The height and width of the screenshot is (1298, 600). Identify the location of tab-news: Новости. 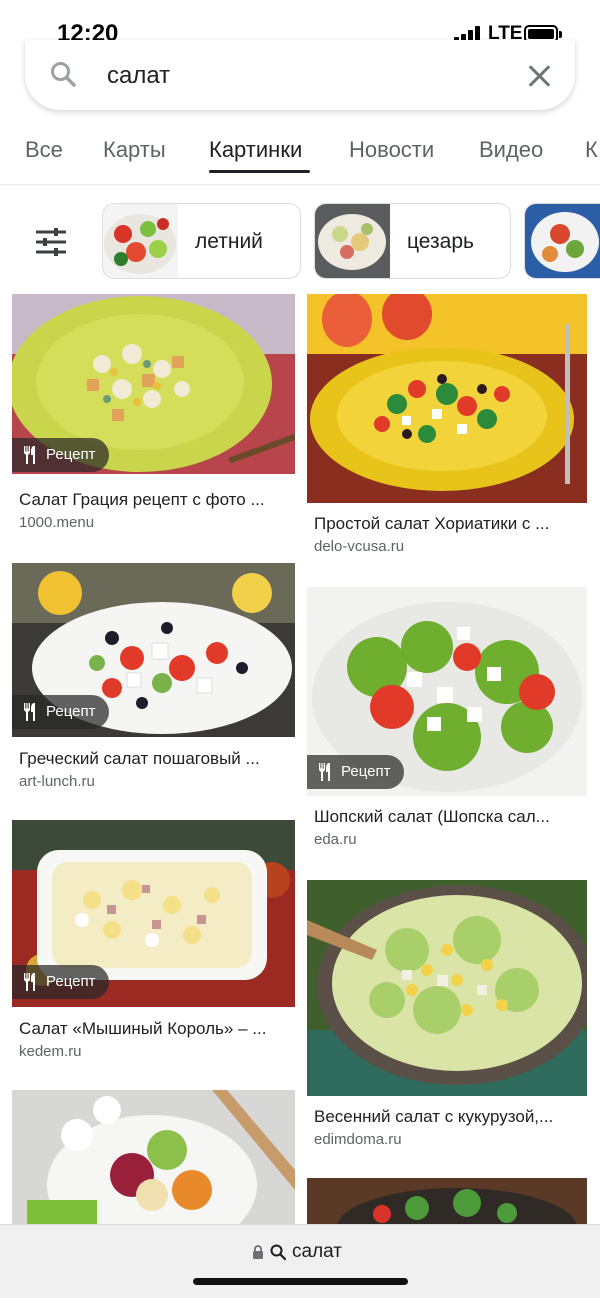
(391, 150).